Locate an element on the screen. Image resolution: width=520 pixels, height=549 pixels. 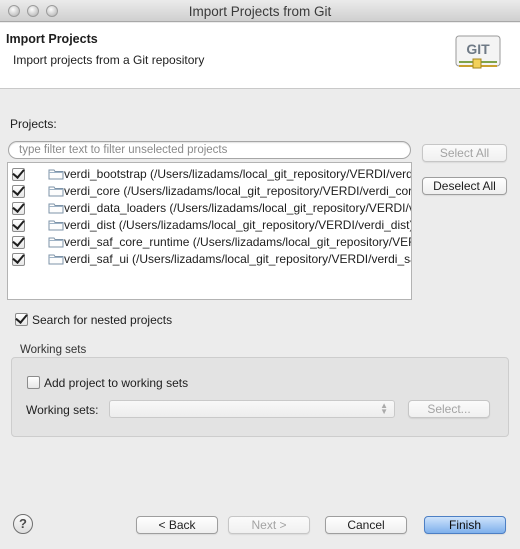
cancel-button: Cancel is located at coordinates (366, 525).